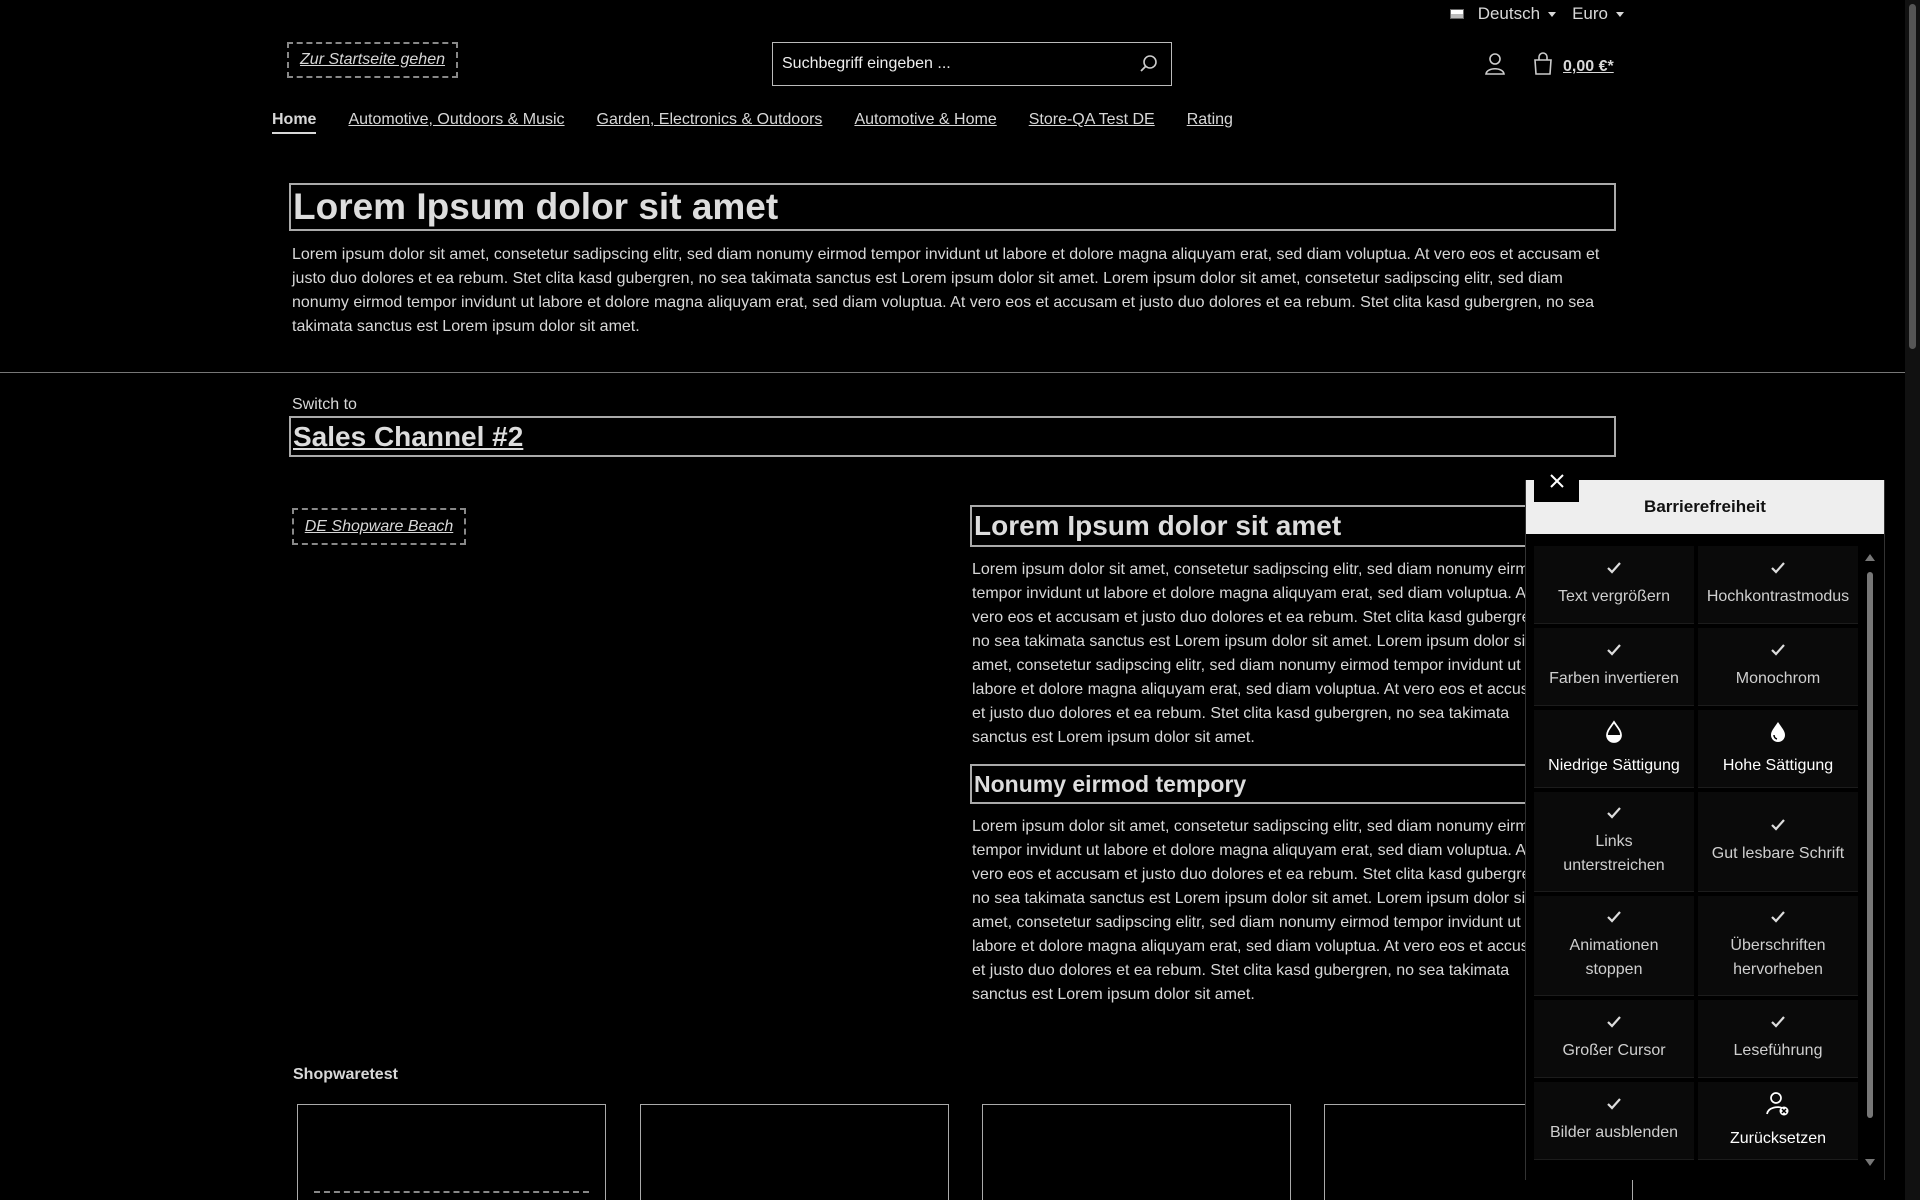  What do you see at coordinates (1912, 600) in the screenshot?
I see `page-scrollbar` at bounding box center [1912, 600].